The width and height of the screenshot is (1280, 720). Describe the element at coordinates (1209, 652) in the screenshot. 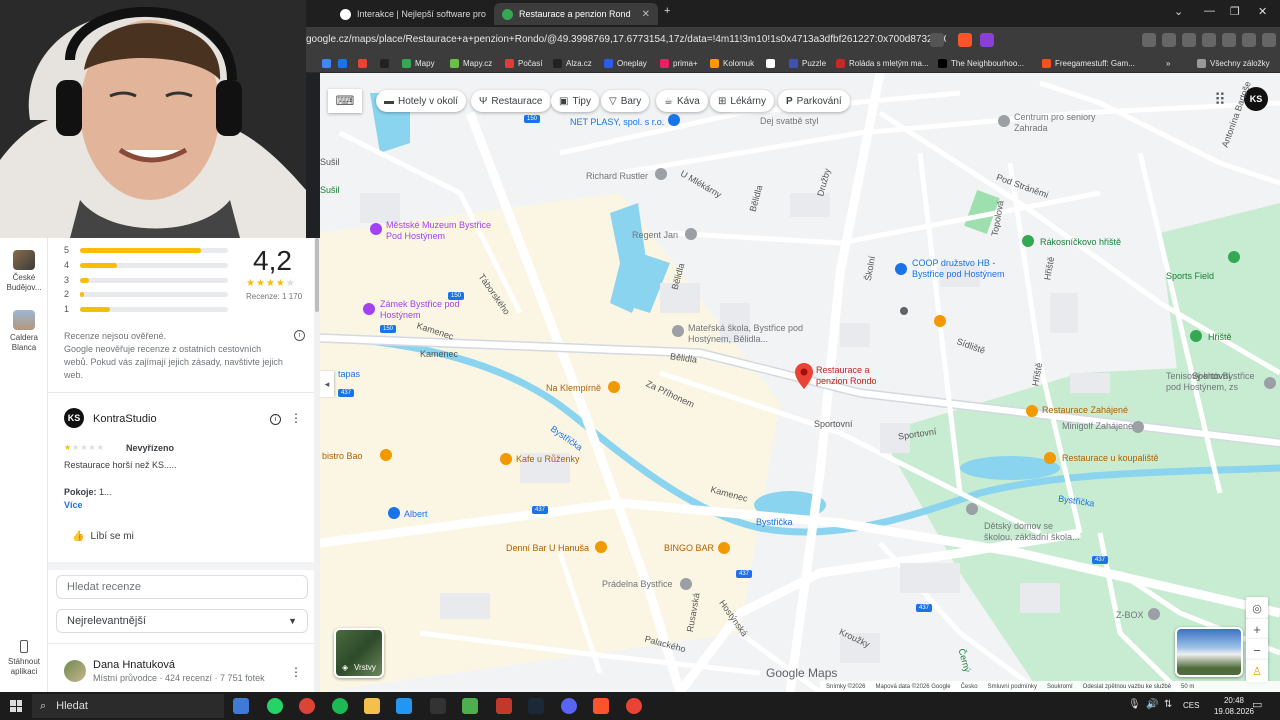

I see `street-view-thumbnail` at that location.